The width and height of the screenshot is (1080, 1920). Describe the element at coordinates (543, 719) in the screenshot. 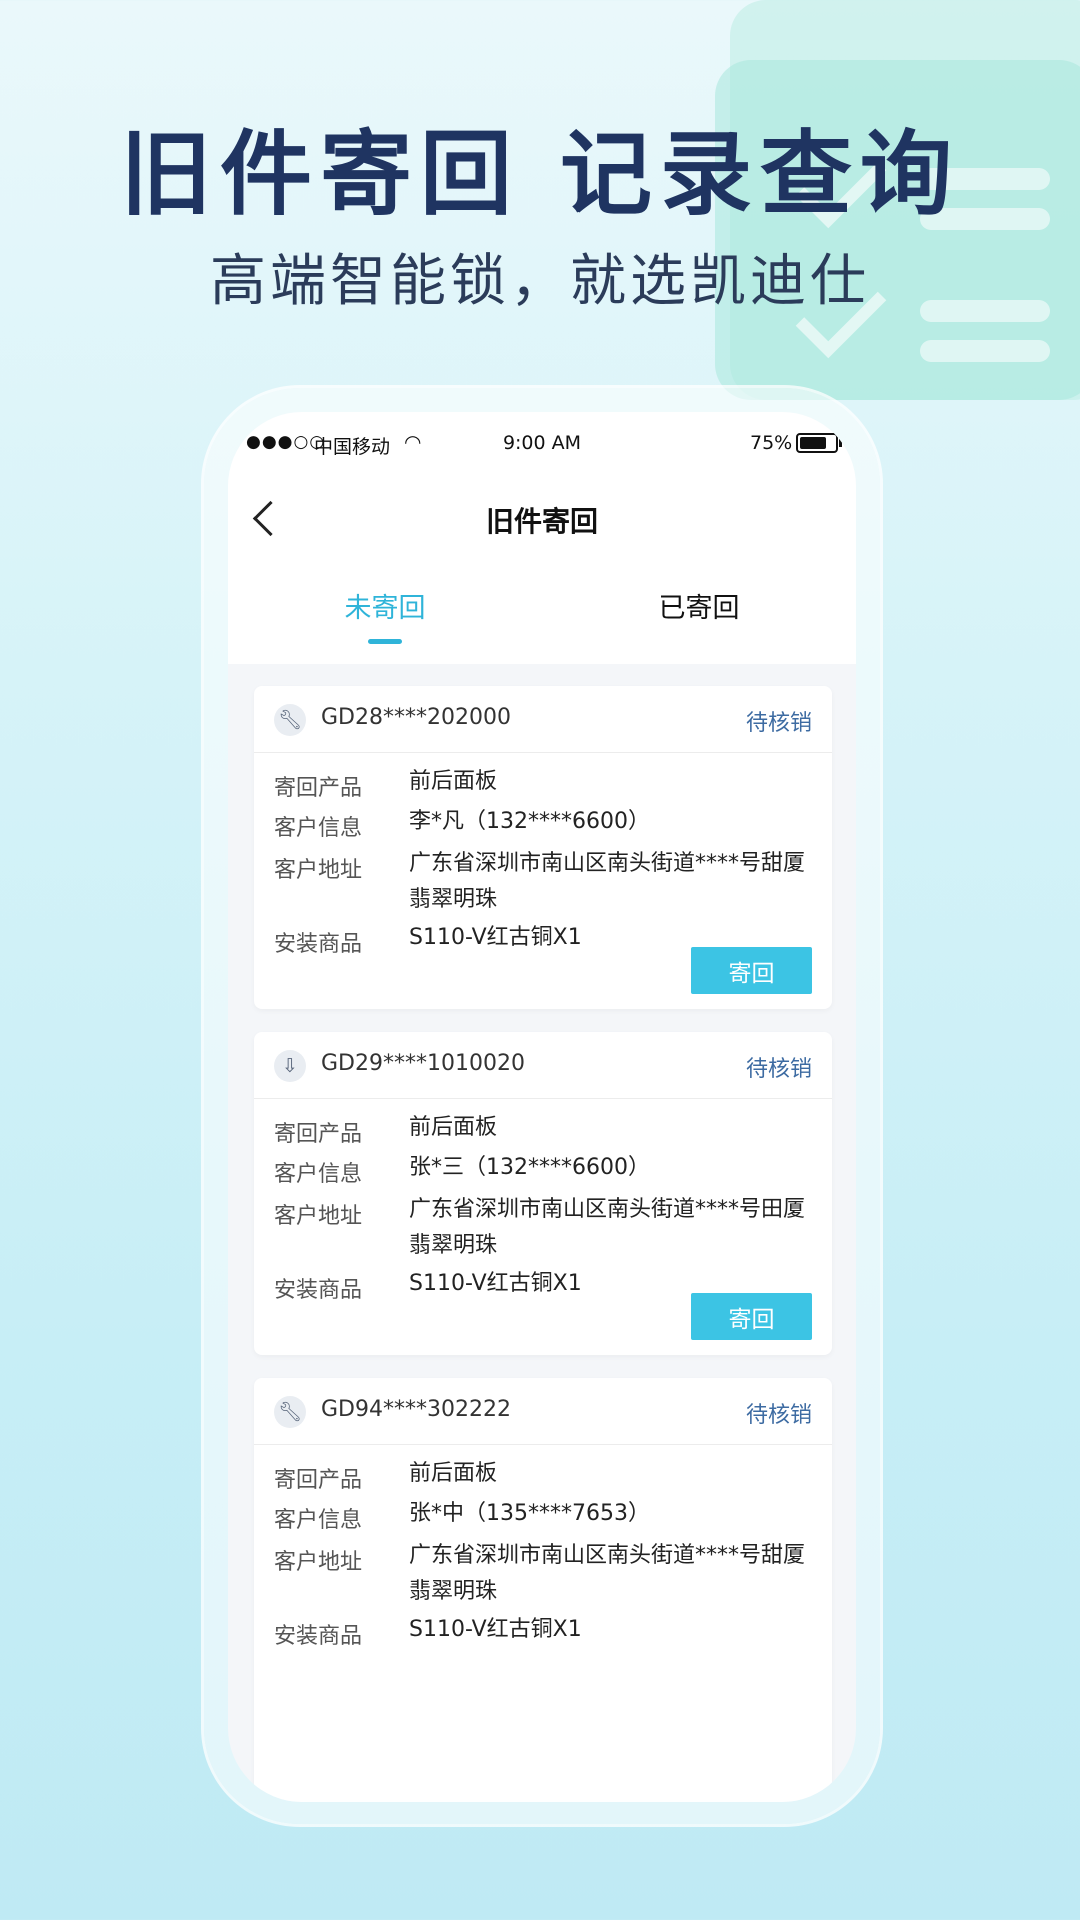

I see `card-header: 🔧︎ GD28****202000 待核销` at that location.